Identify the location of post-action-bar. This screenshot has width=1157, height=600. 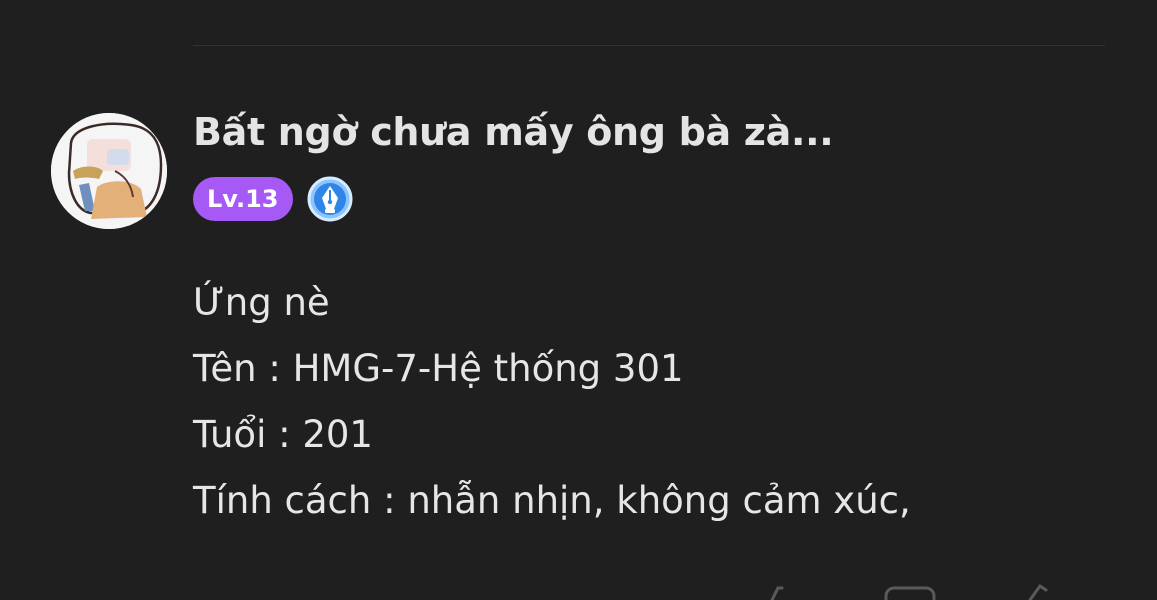
(925, 590).